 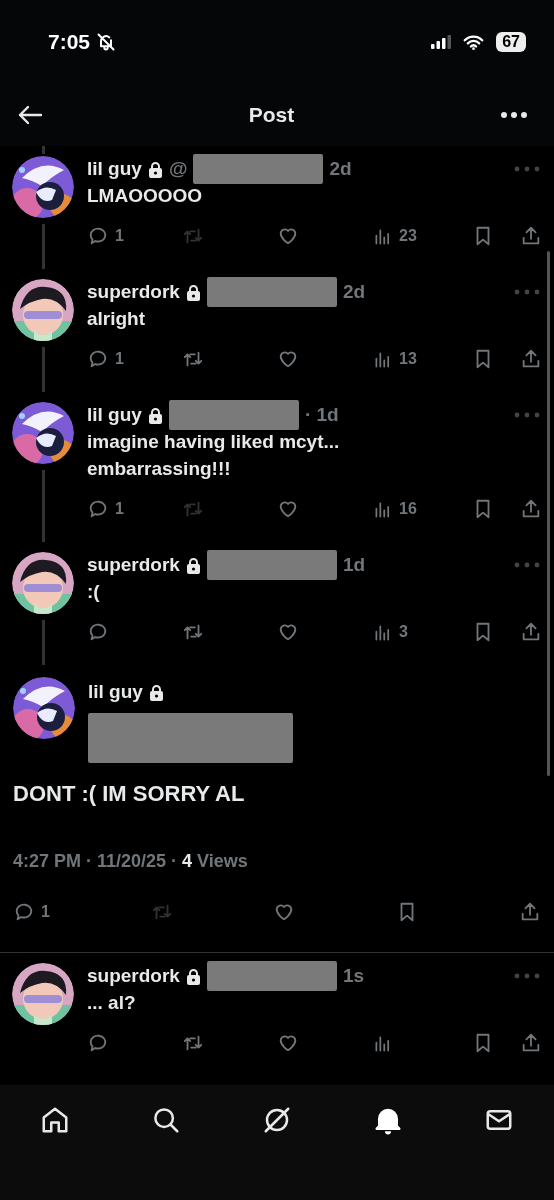 I want to click on post-timestamp: 4:27 PM · 11/20/25 ·, so click(x=95, y=861).